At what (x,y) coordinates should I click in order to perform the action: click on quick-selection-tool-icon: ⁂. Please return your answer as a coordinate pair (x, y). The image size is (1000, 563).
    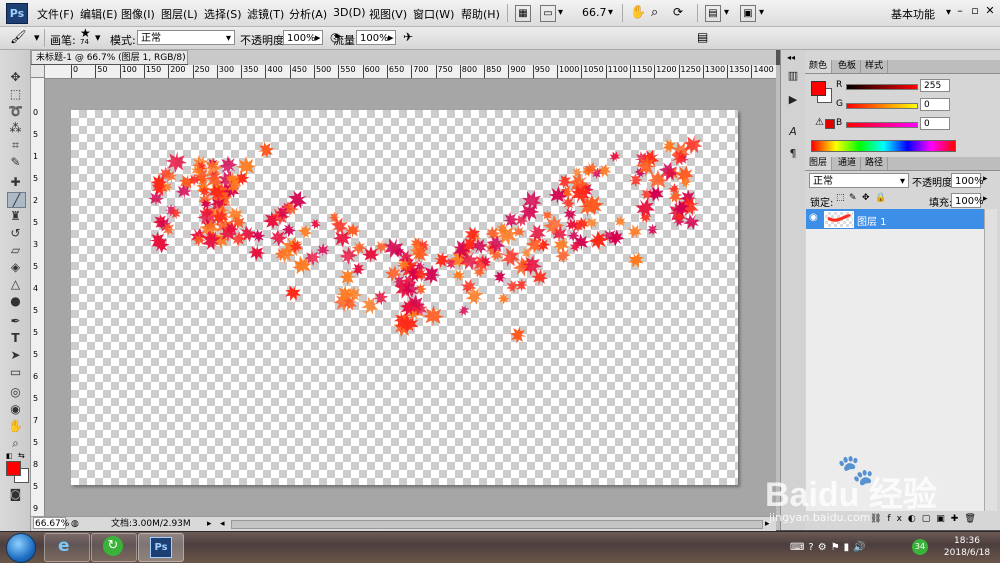
    Looking at the image, I should click on (15, 128).